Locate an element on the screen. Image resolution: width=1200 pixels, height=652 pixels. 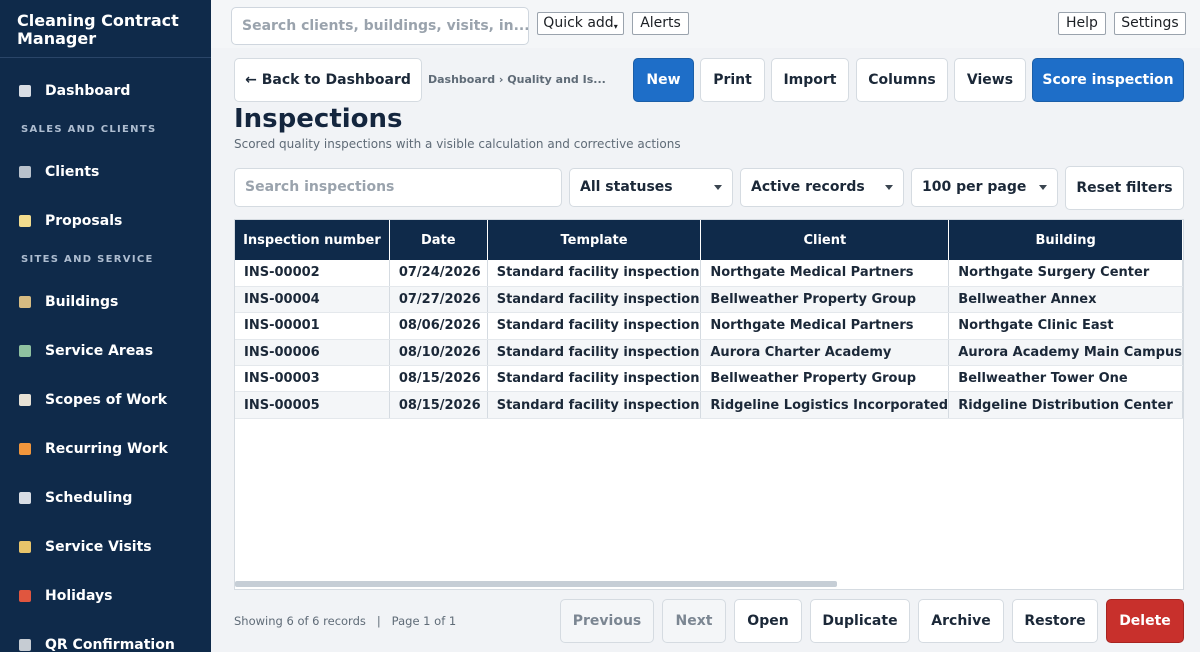
settings-button: Settings is located at coordinates (1150, 23).